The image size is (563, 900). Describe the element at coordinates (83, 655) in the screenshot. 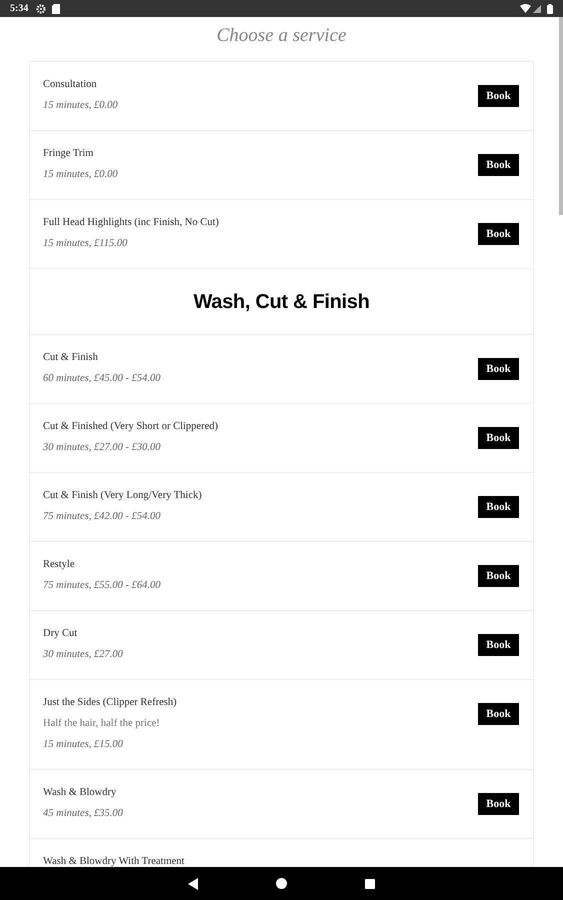

I see `service-duration-price: 30 minutes, £27.00` at that location.